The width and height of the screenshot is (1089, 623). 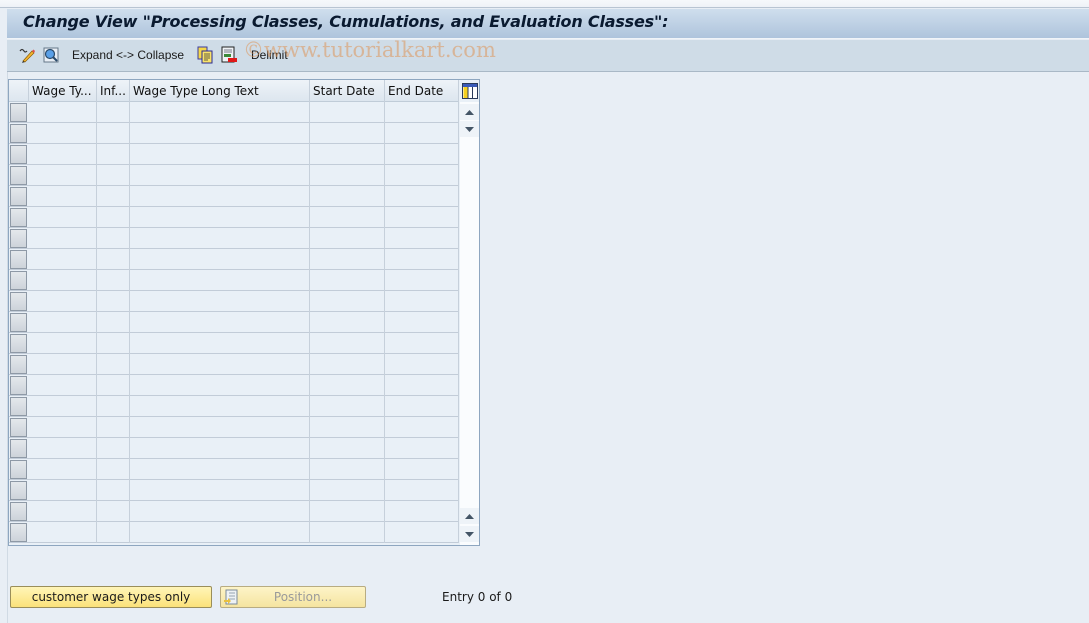 What do you see at coordinates (469, 129) in the screenshot?
I see `scroll-page-down-icon` at bounding box center [469, 129].